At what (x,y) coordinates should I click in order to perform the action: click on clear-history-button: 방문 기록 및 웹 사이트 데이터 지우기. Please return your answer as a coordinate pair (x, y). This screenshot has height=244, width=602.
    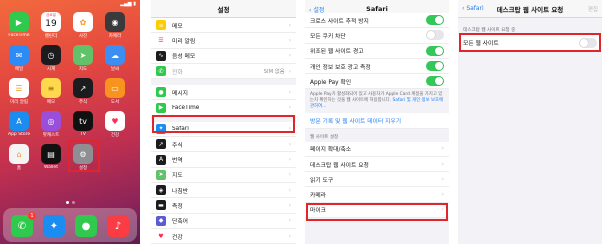
    Looking at the image, I should click on (377, 121).